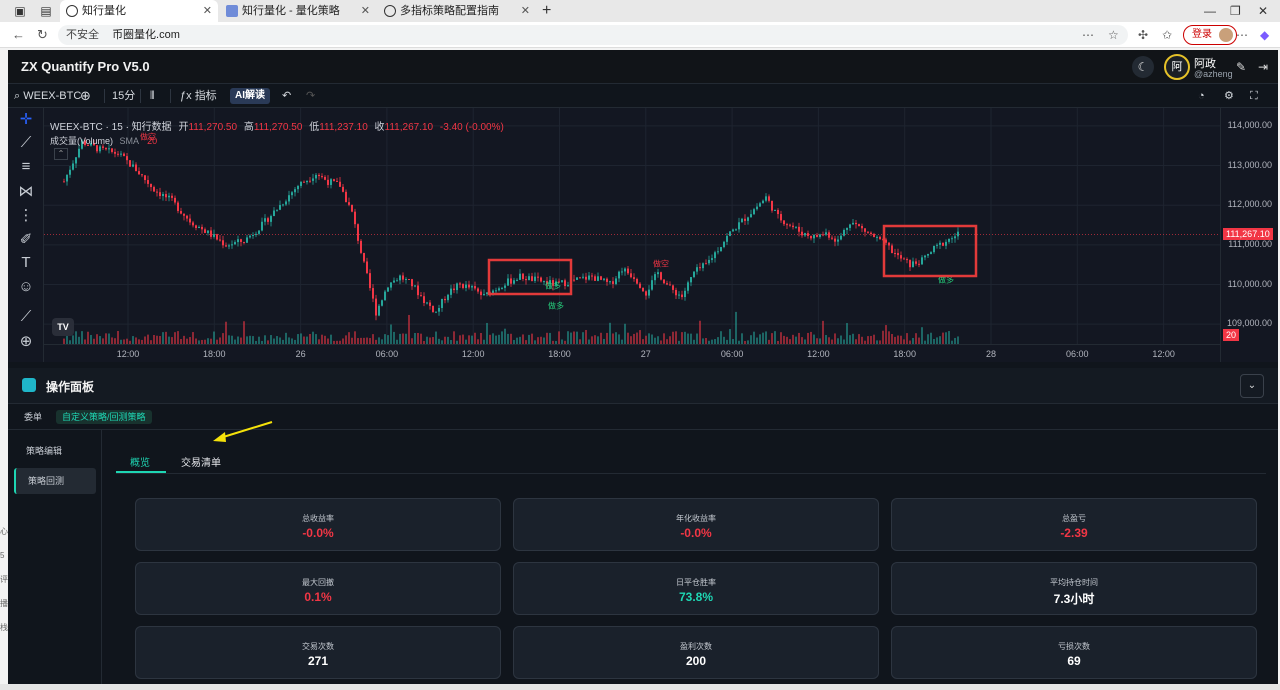  I want to click on zoom-in-icon: ⊕, so click(26, 341).